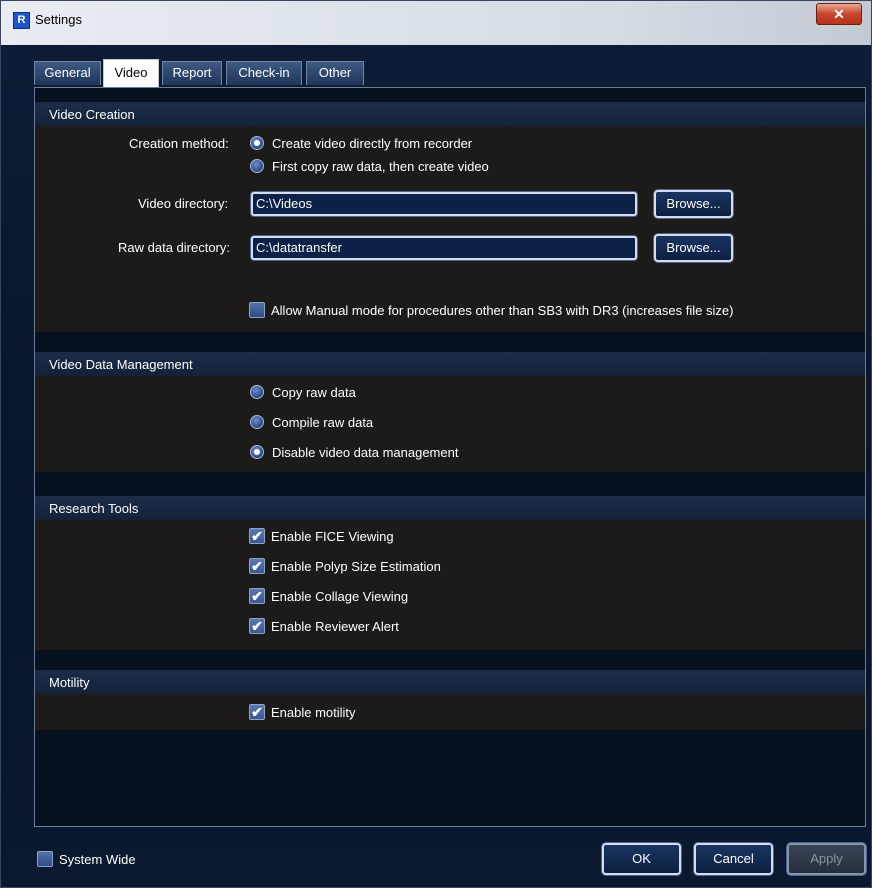 This screenshot has width=872, height=888. Describe the element at coordinates (257, 422) in the screenshot. I see `compile-raw-data-radio` at that location.